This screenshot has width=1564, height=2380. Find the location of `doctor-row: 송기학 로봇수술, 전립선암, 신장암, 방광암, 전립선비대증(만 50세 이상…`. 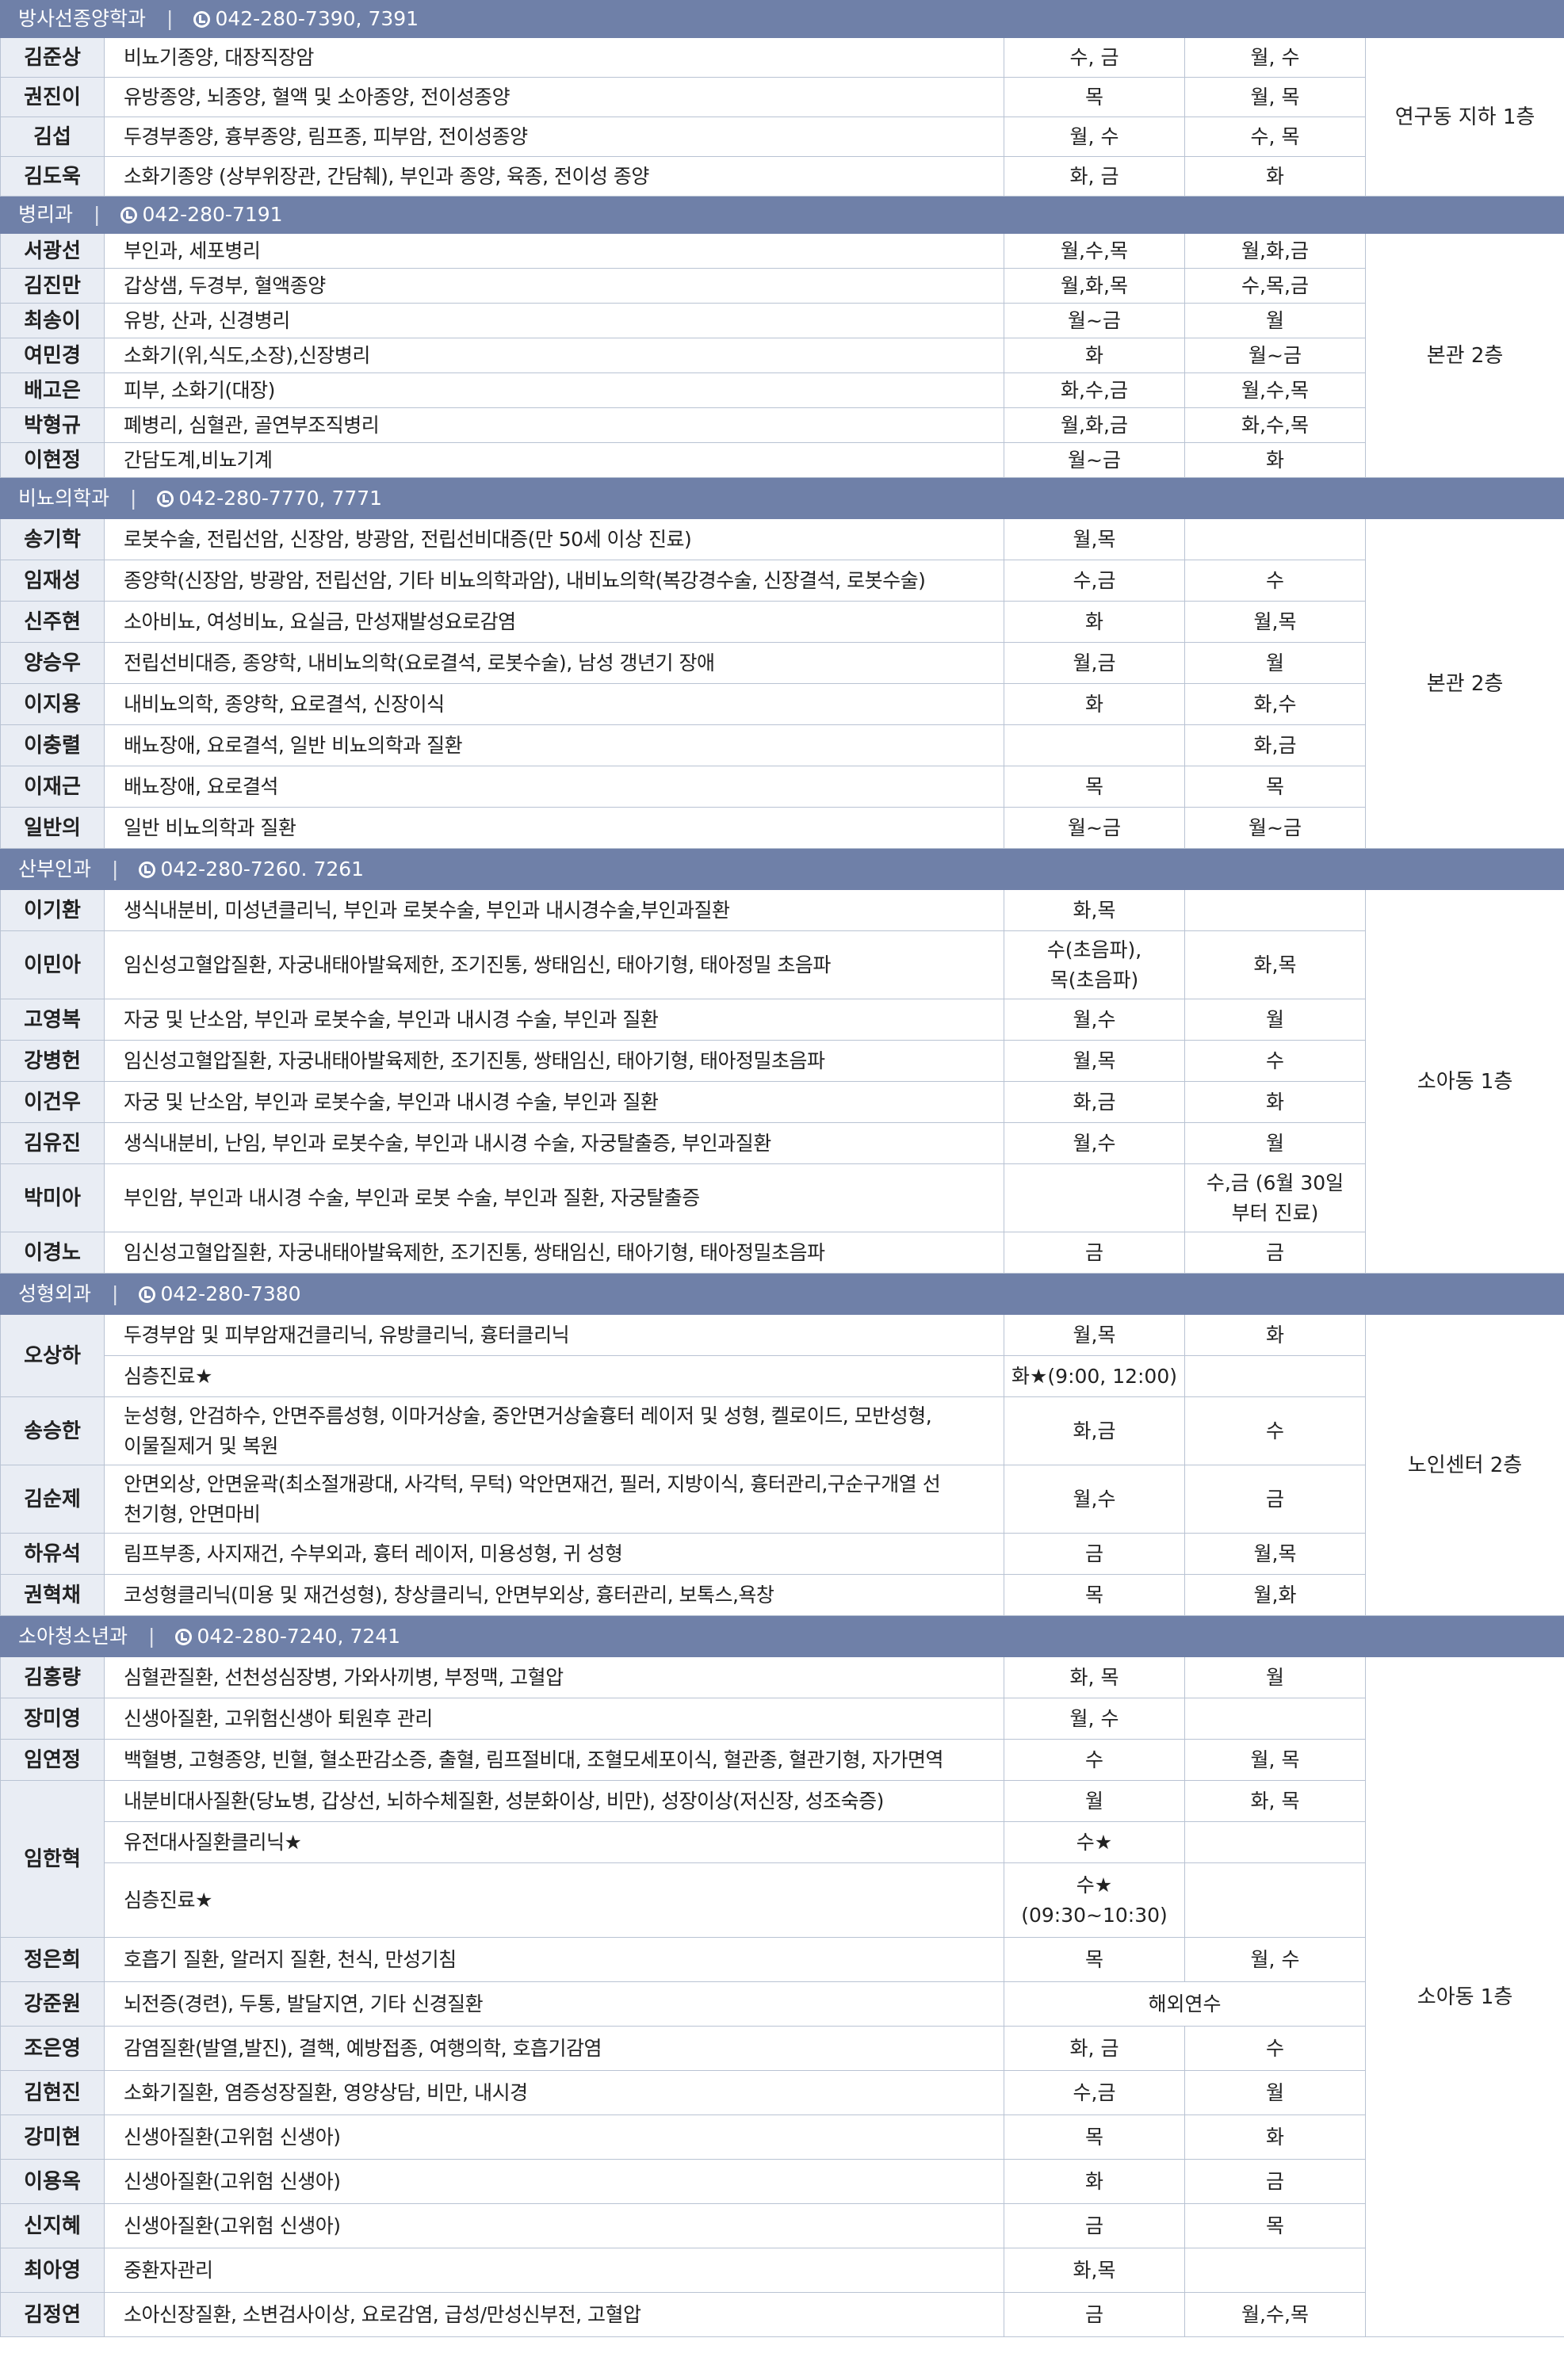

doctor-row: 송기학 로봇수술, 전립선암, 신장암, 방광암, 전립선비대증(만 50세 이상… is located at coordinates (782, 683).